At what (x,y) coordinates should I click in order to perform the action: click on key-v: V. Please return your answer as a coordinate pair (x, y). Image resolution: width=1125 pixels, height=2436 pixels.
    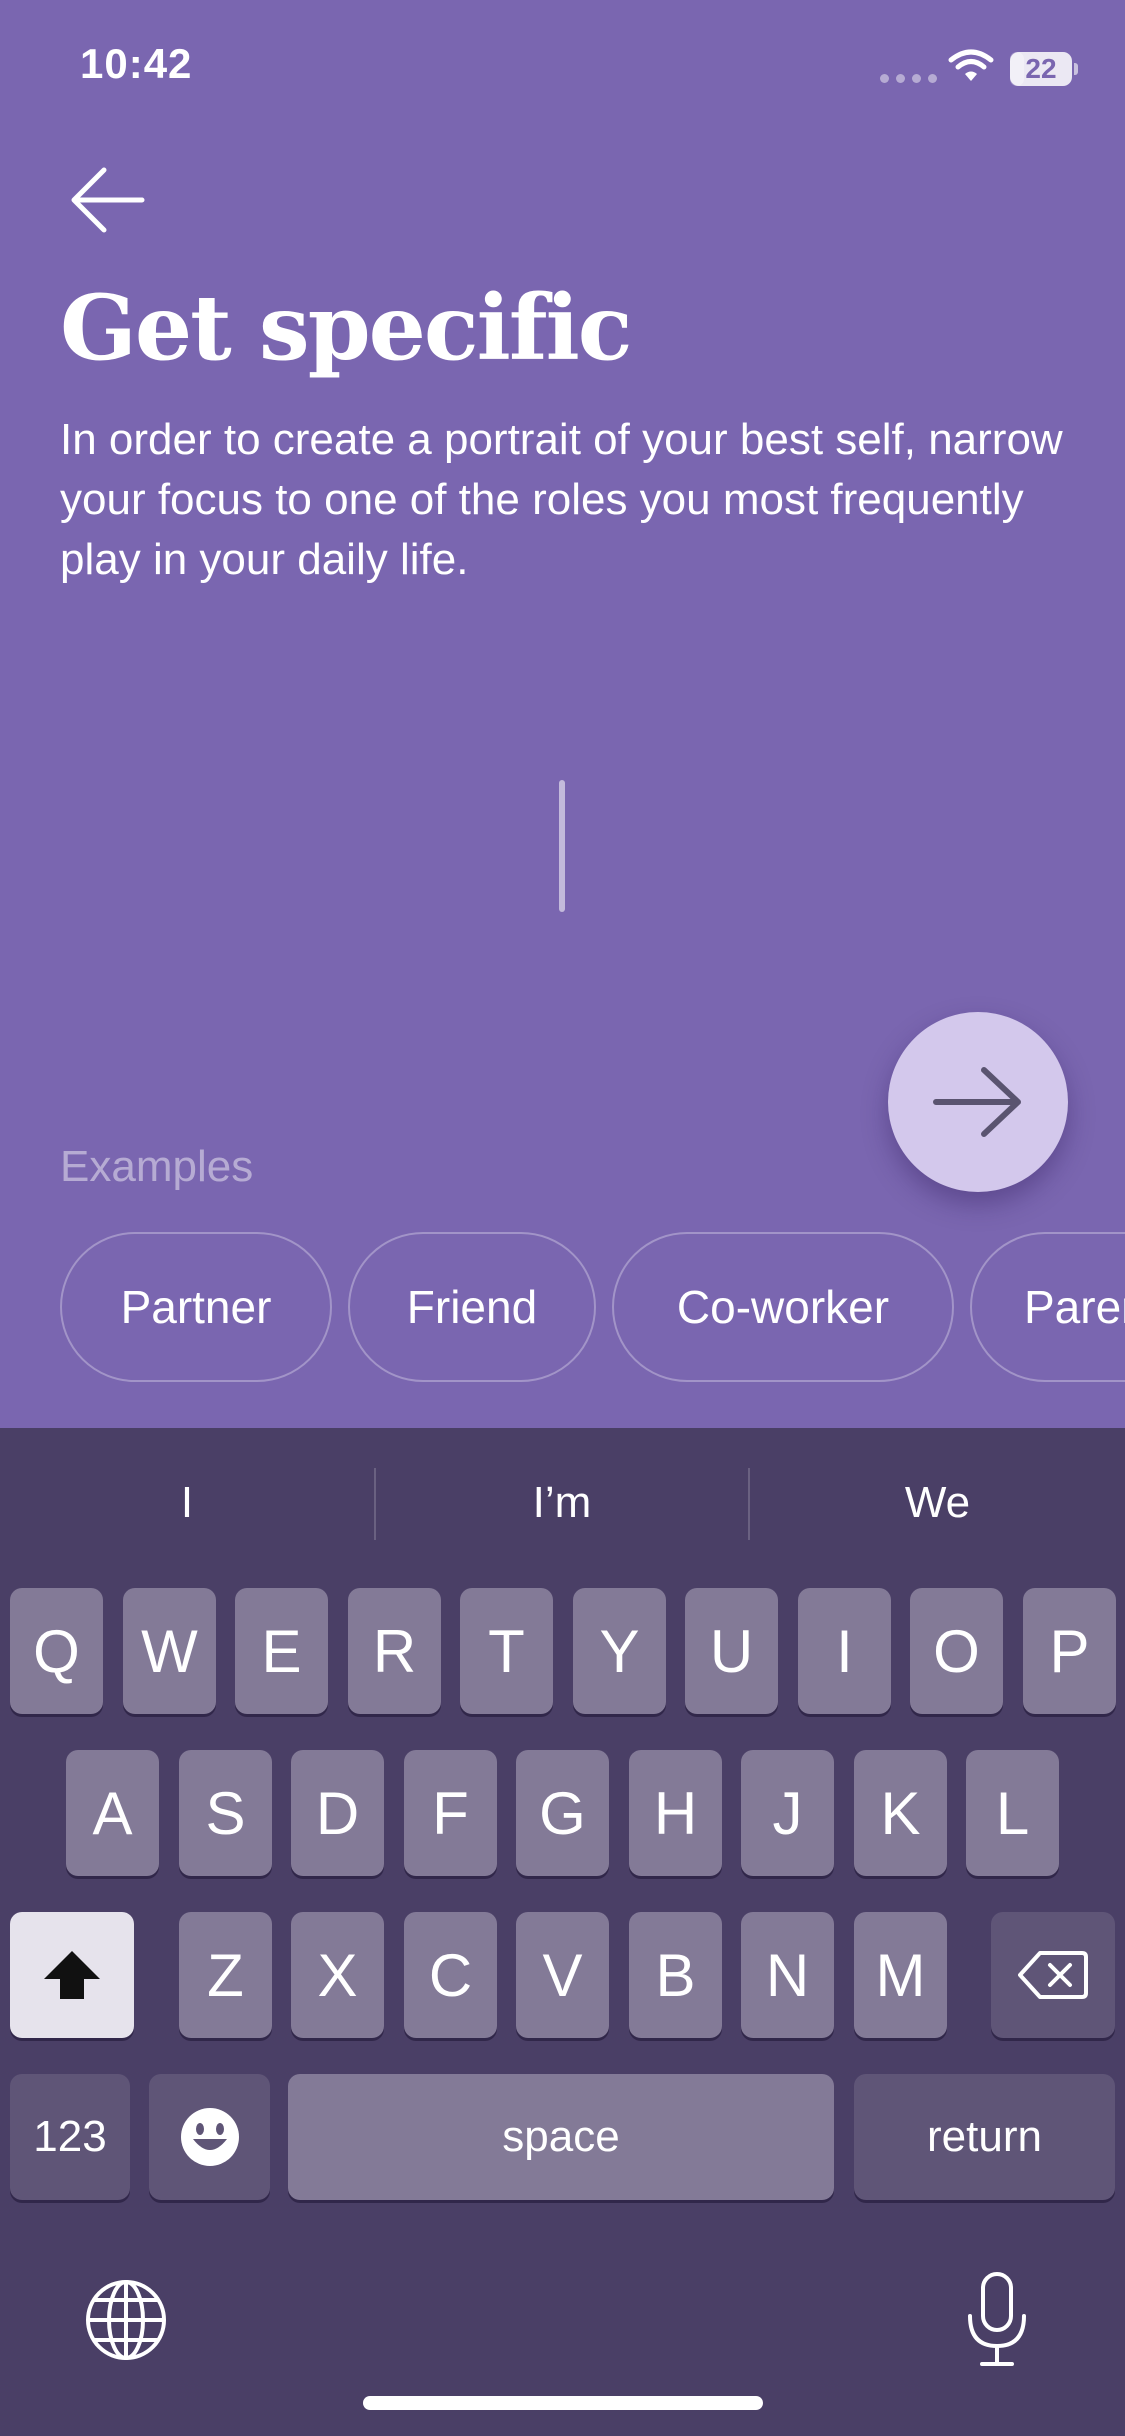
    Looking at the image, I should click on (562, 1975).